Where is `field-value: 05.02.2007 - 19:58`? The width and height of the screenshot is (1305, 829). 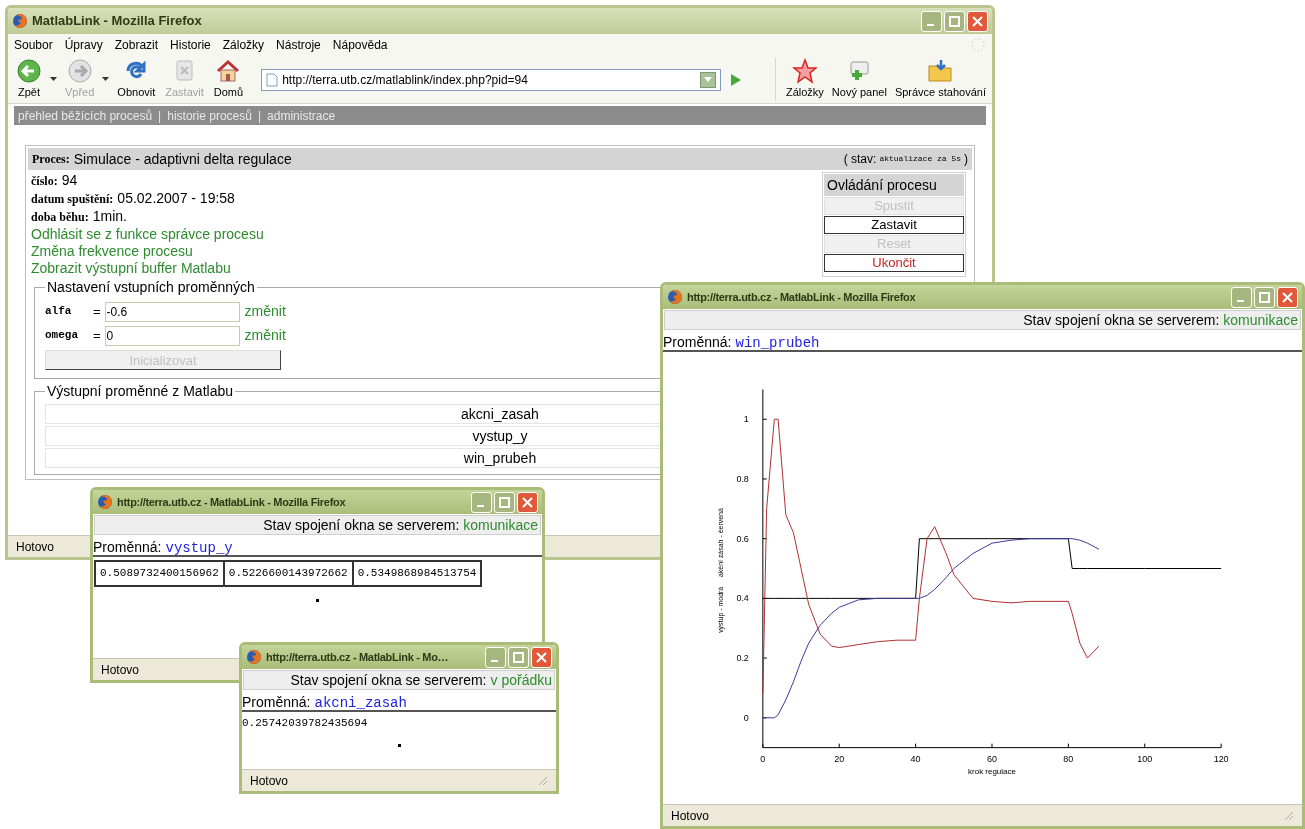 field-value: 05.02.2007 - 19:58 is located at coordinates (176, 198).